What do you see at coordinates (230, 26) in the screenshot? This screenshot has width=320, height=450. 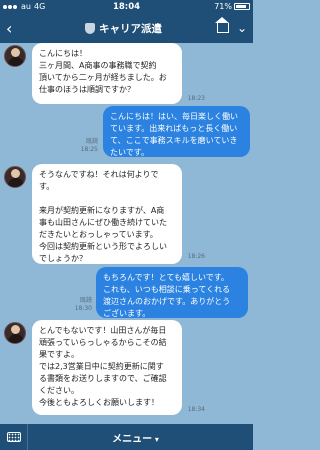 I see `header-icons: ⌄` at bounding box center [230, 26].